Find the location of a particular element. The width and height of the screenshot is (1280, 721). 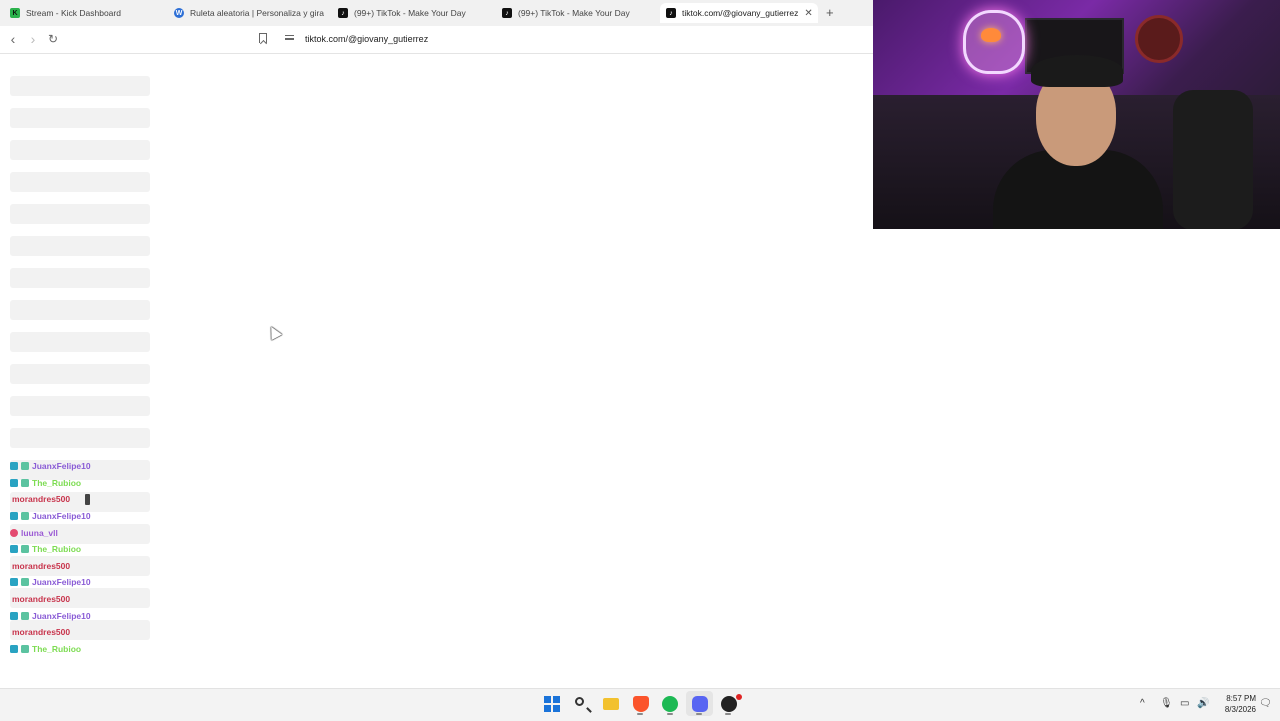

tab-tiktok-profile: ♪ tiktok.com/@giovany_gutierrez ✕ is located at coordinates (739, 13).